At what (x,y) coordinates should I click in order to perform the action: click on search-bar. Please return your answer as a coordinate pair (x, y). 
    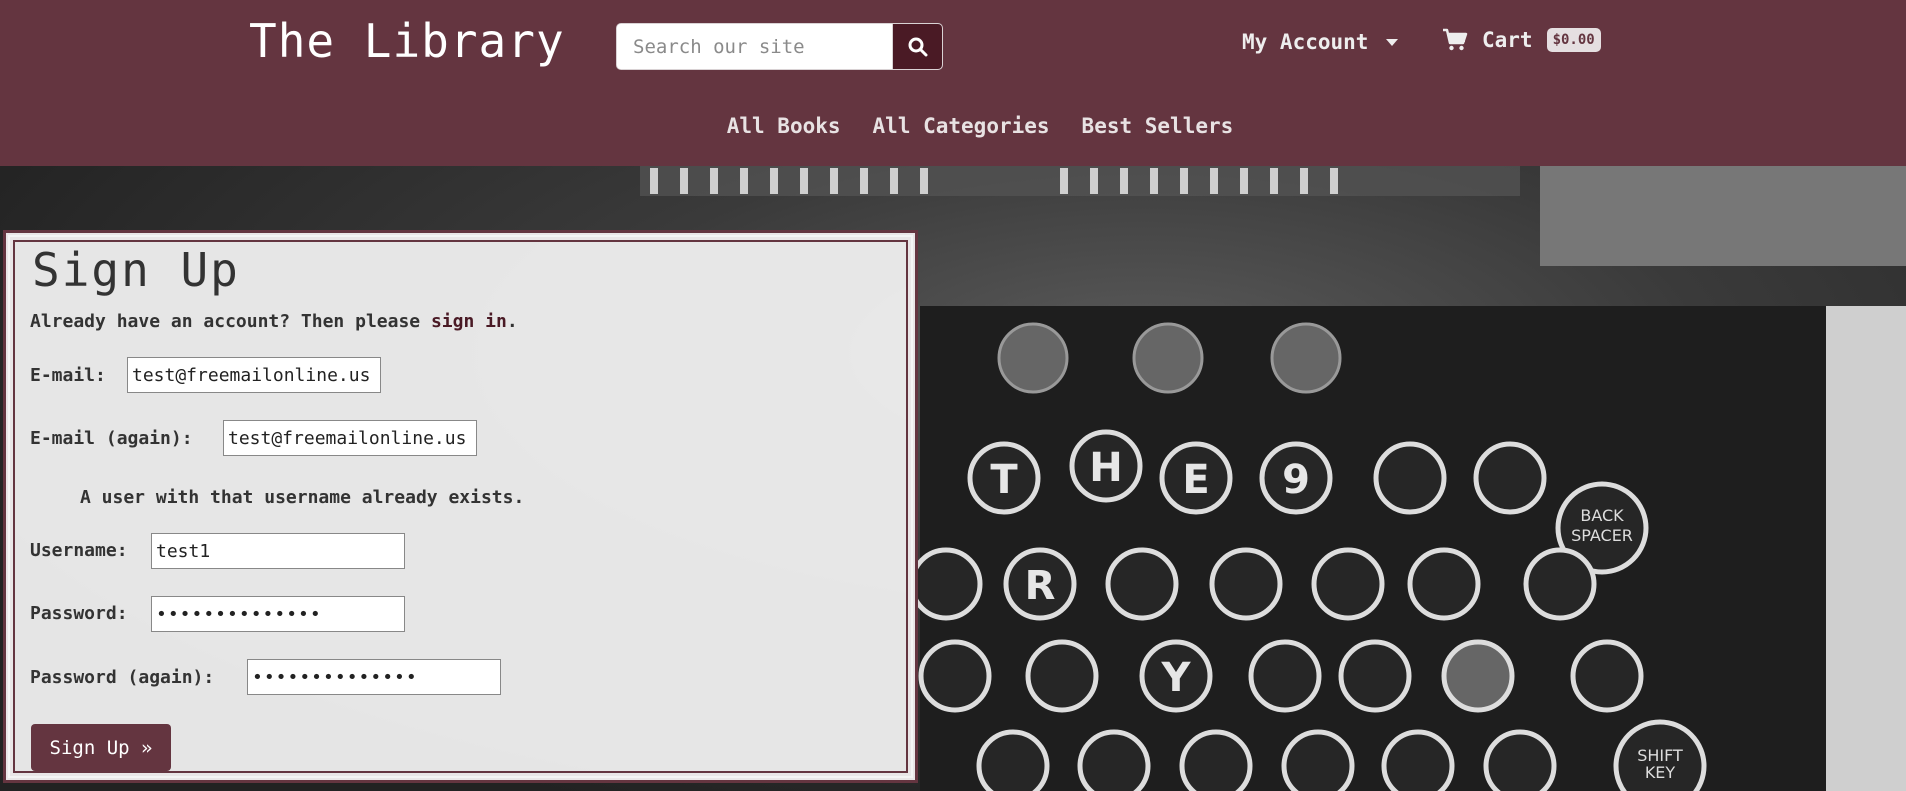
    Looking at the image, I should click on (779, 46).